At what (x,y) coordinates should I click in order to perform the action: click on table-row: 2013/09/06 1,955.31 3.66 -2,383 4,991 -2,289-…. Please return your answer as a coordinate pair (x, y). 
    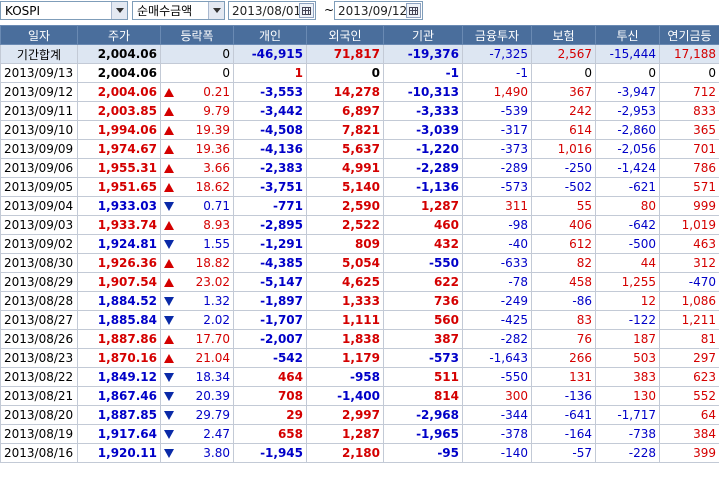
    Looking at the image, I should click on (359, 168).